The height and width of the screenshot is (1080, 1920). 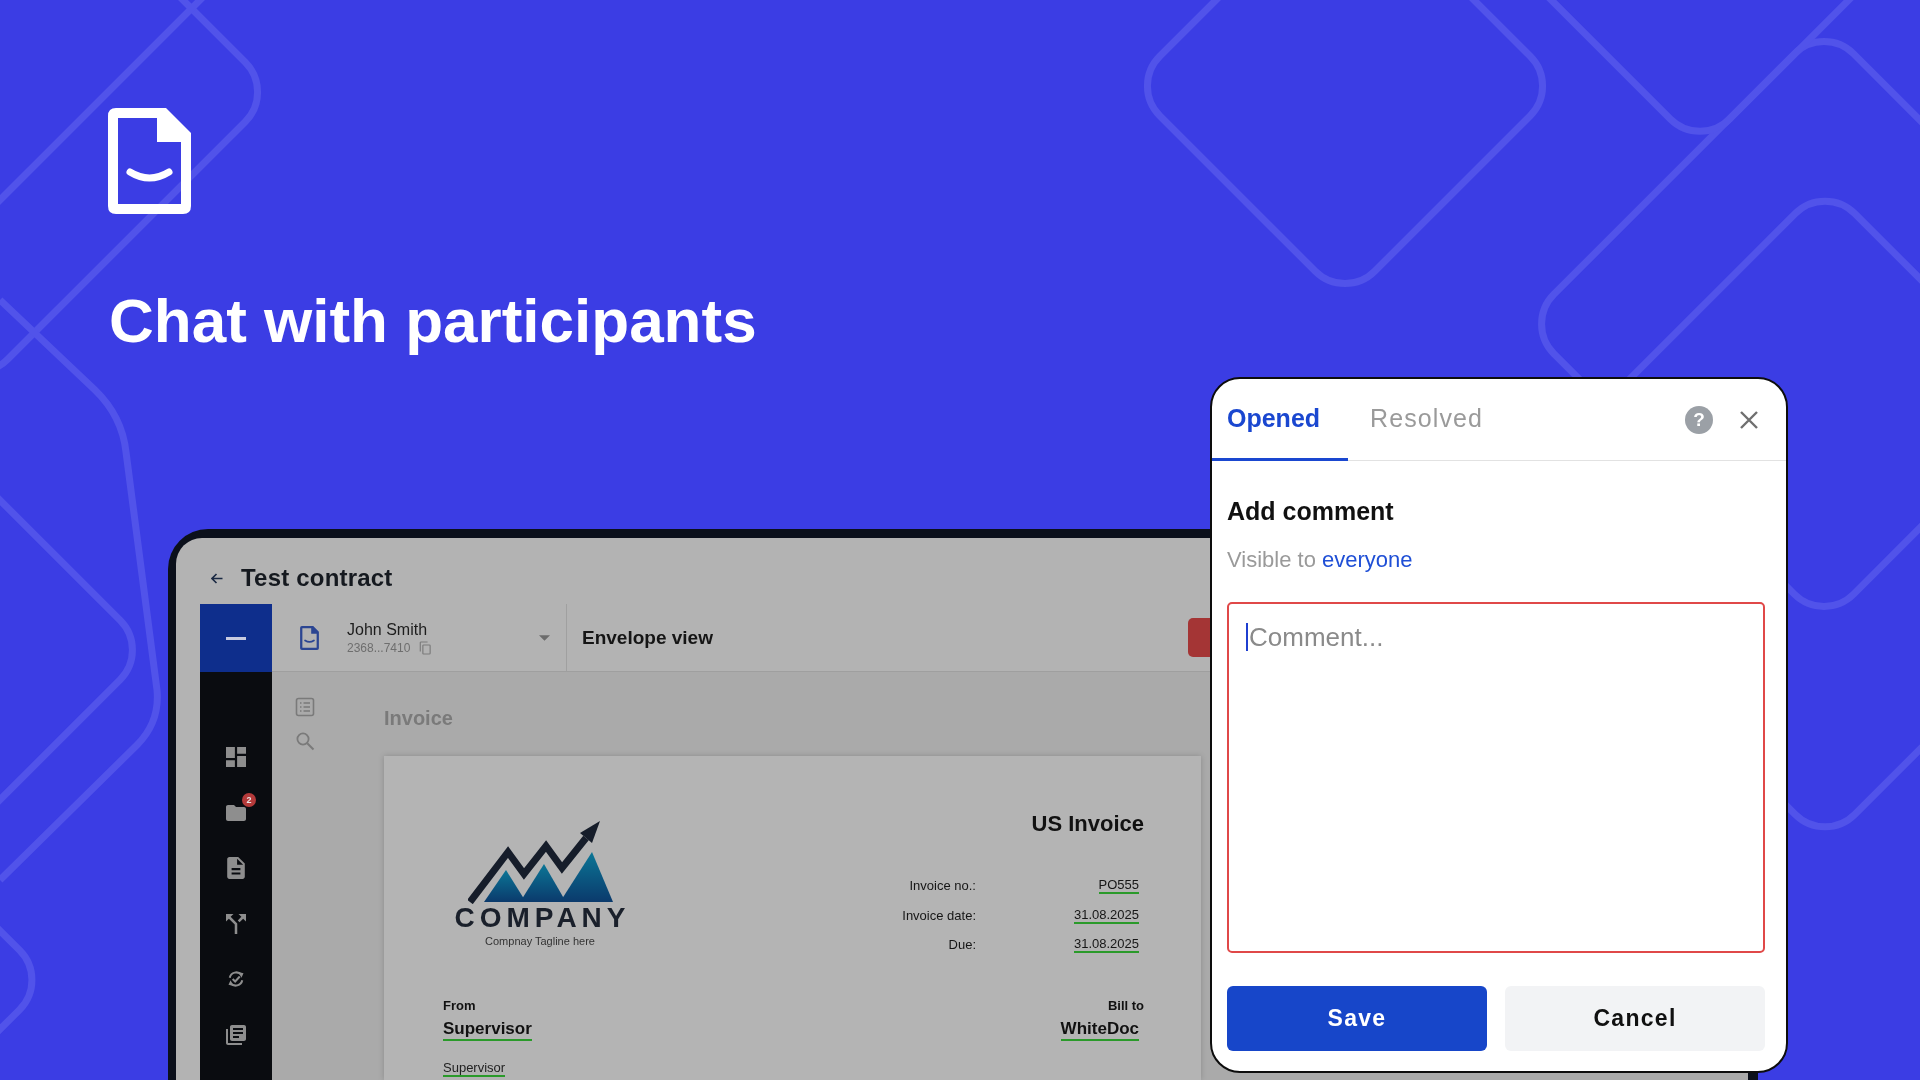 I want to click on comment-tab: Opened, so click(x=1280, y=420).